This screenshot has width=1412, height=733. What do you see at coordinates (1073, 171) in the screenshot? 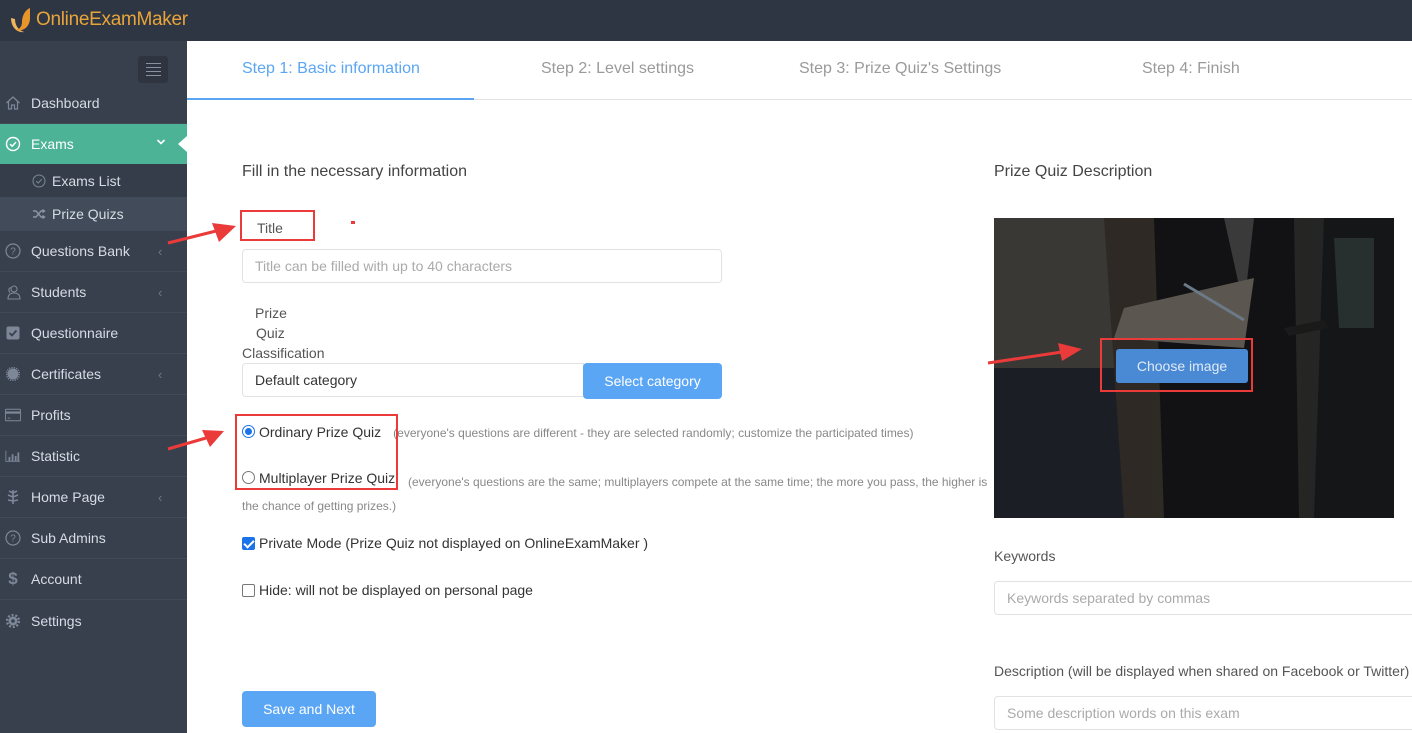
I see `description-panel-title: Prize Quiz Description` at bounding box center [1073, 171].